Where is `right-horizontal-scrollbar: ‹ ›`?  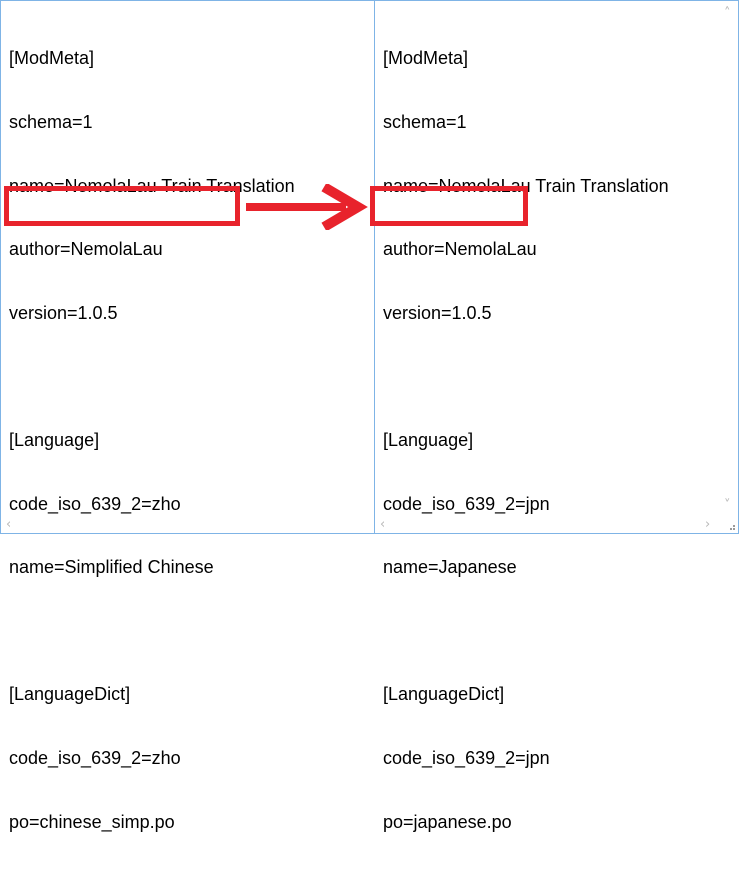 right-horizontal-scrollbar: ‹ › is located at coordinates (547, 524).